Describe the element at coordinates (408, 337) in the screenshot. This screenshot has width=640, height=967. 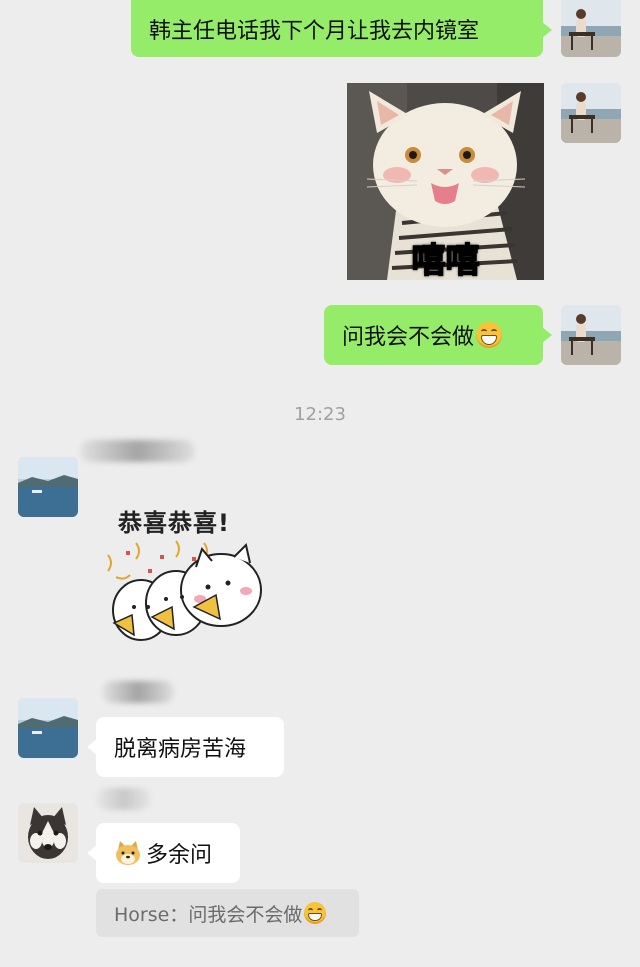
I see `message-text: 问我会不会做` at that location.